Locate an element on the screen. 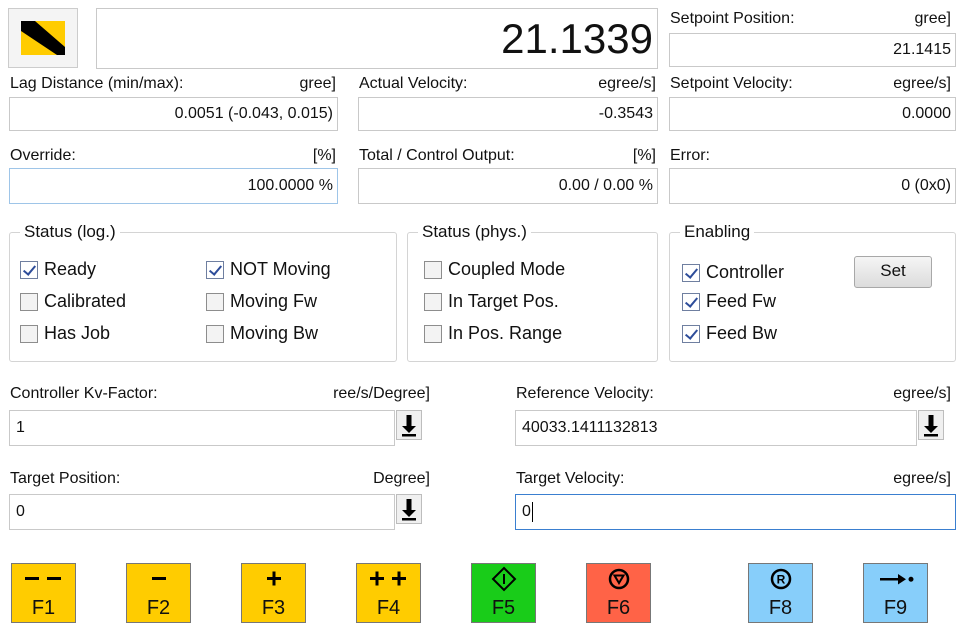 Image resolution: width=957 pixels, height=625 pixels. checkbox-moving-bw: Moving Bw is located at coordinates (262, 333).